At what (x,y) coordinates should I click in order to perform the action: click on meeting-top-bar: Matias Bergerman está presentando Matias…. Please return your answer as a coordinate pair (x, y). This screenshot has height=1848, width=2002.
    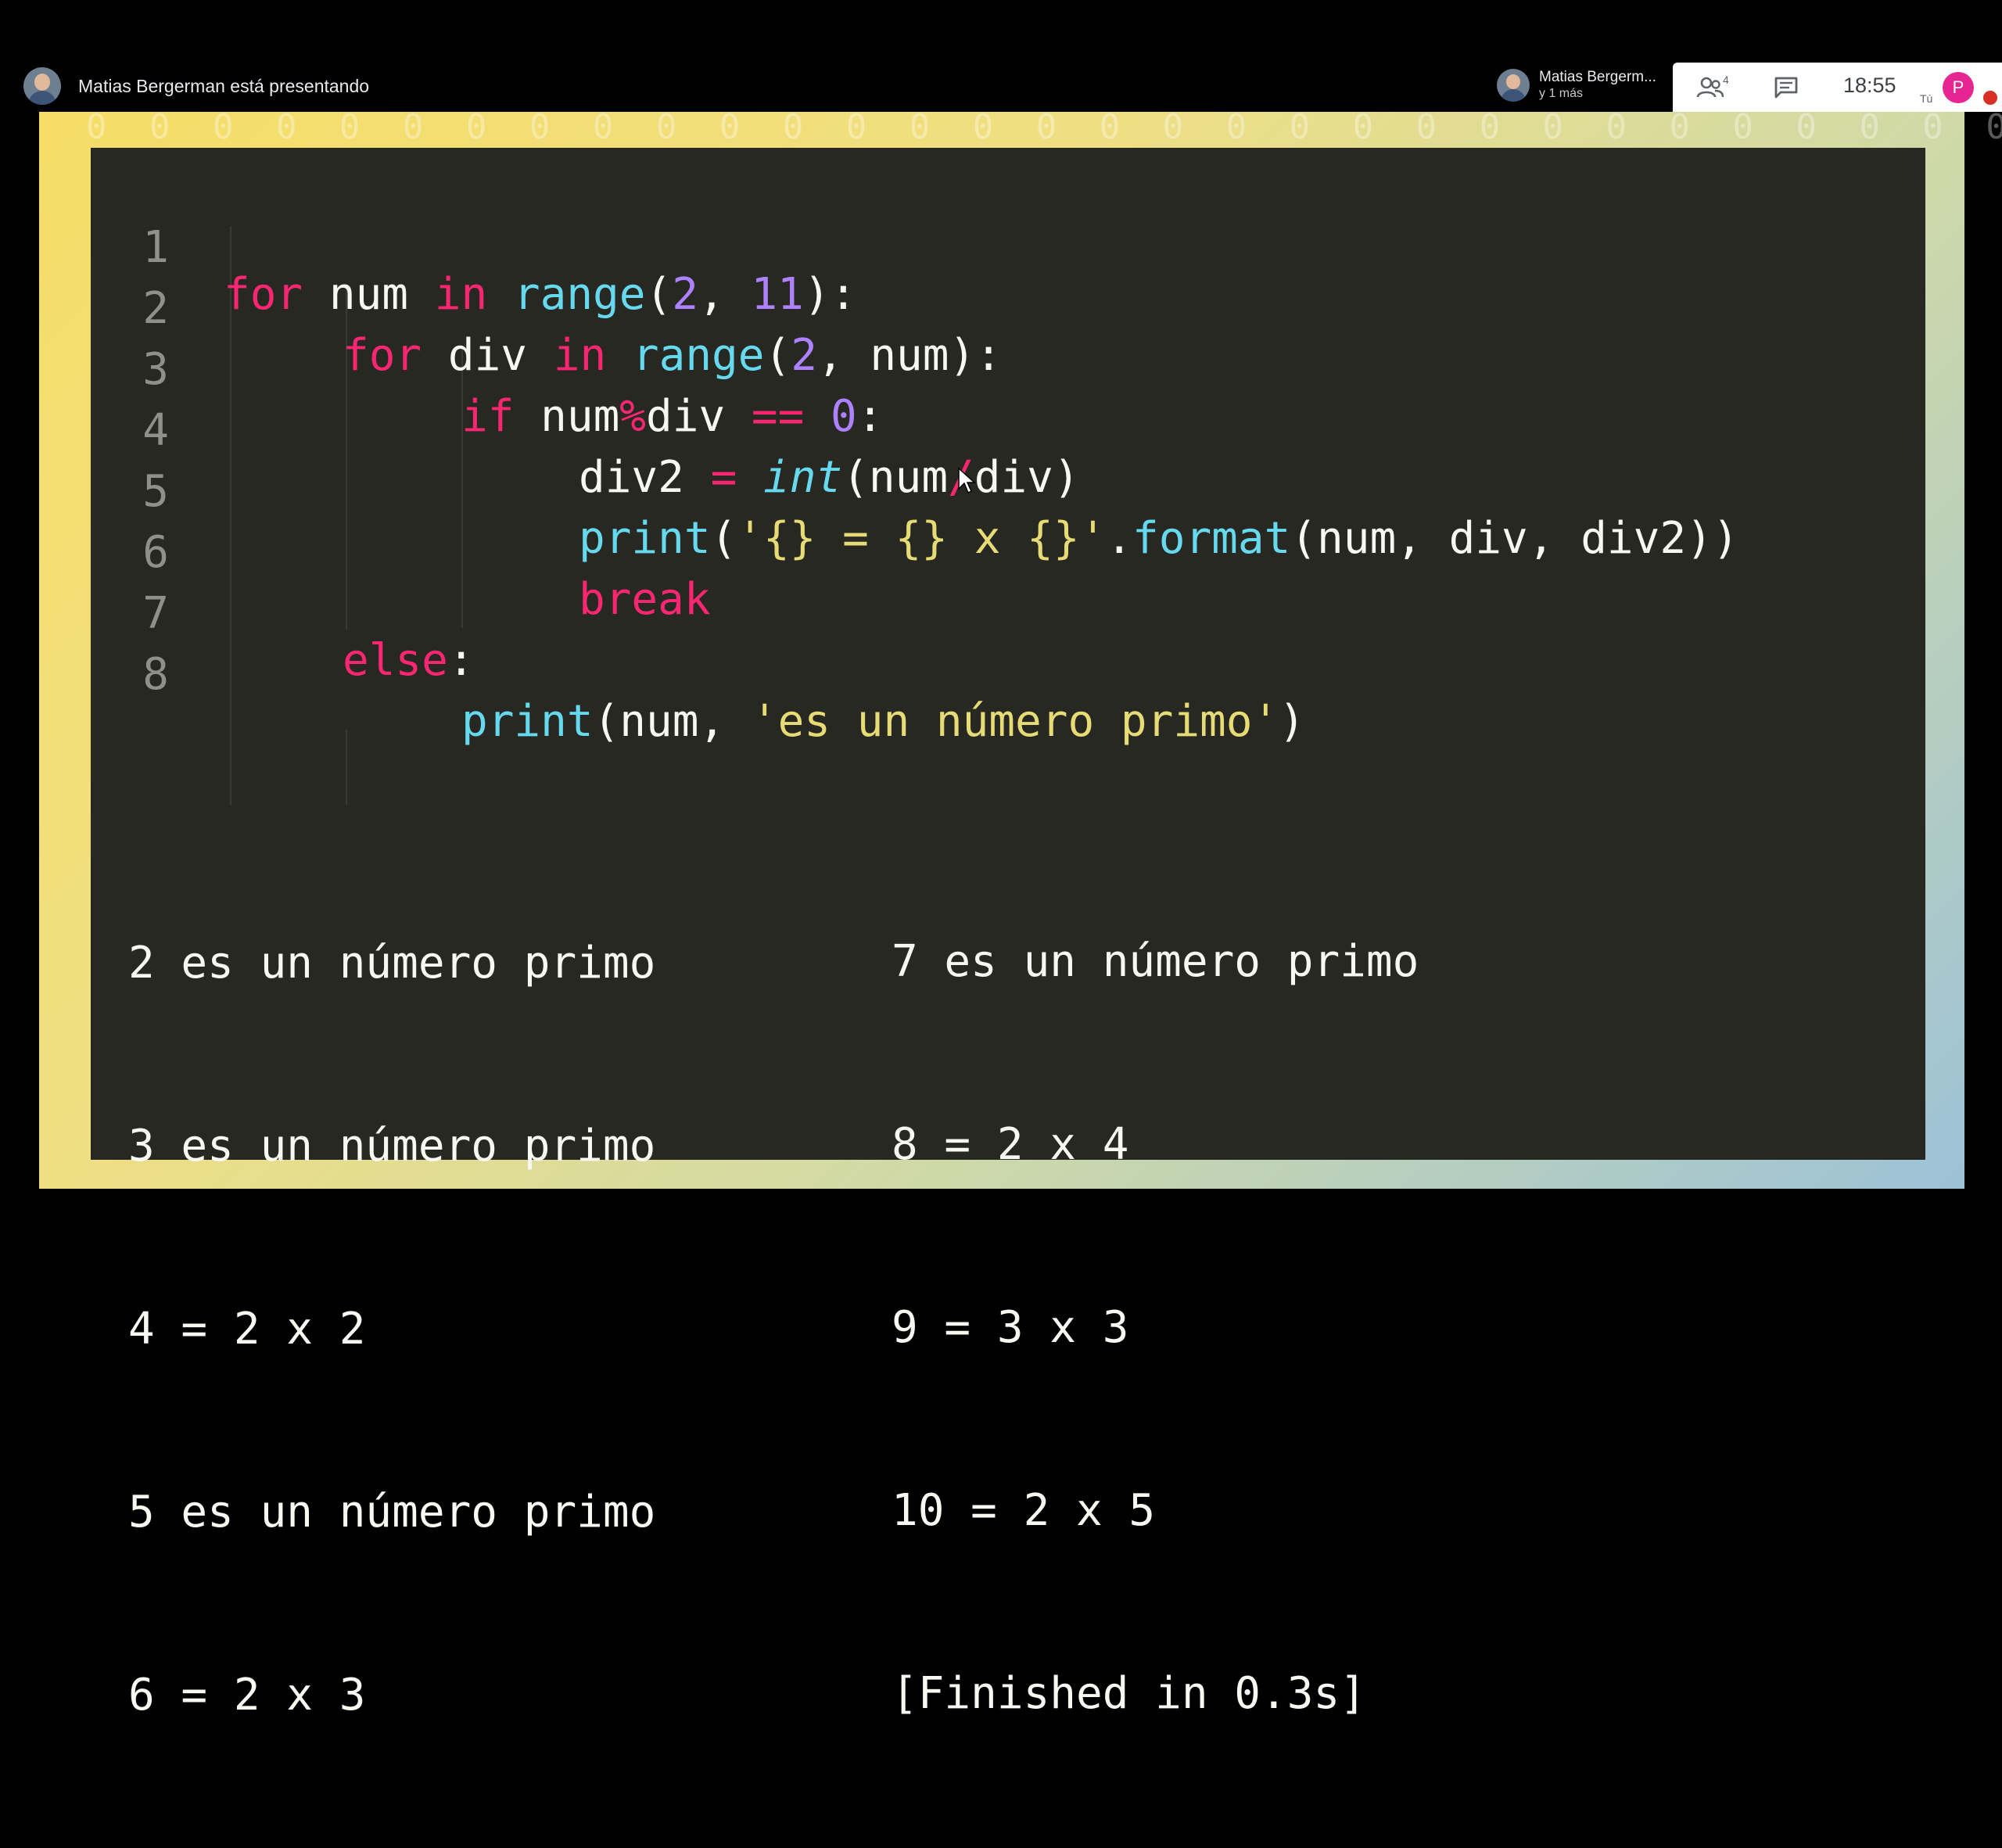
    Looking at the image, I should click on (1001, 56).